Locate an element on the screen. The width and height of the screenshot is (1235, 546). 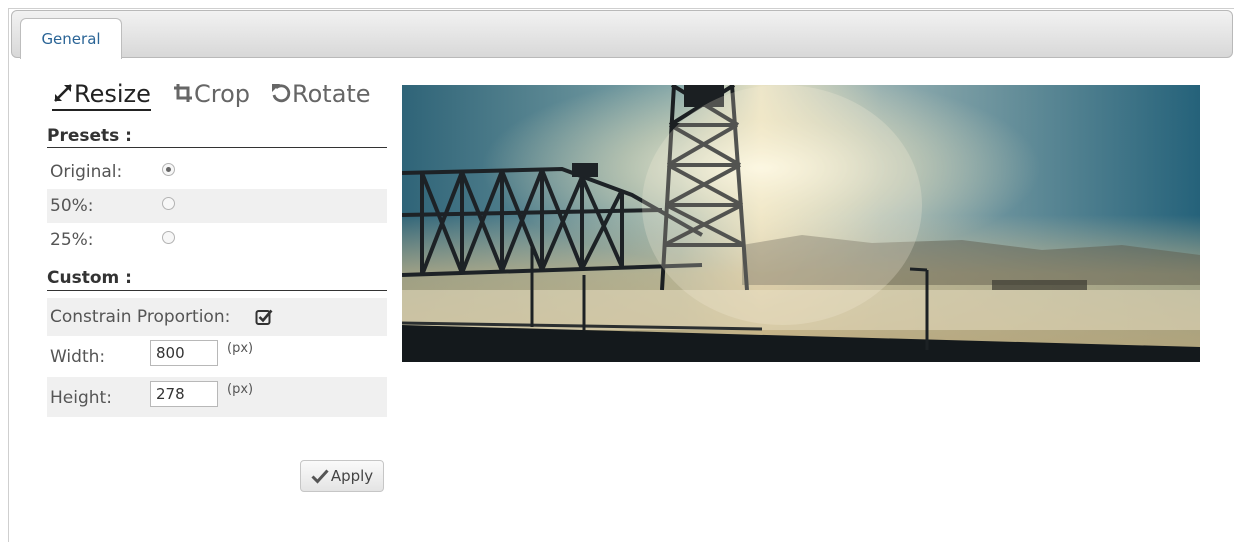
apply-button: Apply is located at coordinates (342, 476).